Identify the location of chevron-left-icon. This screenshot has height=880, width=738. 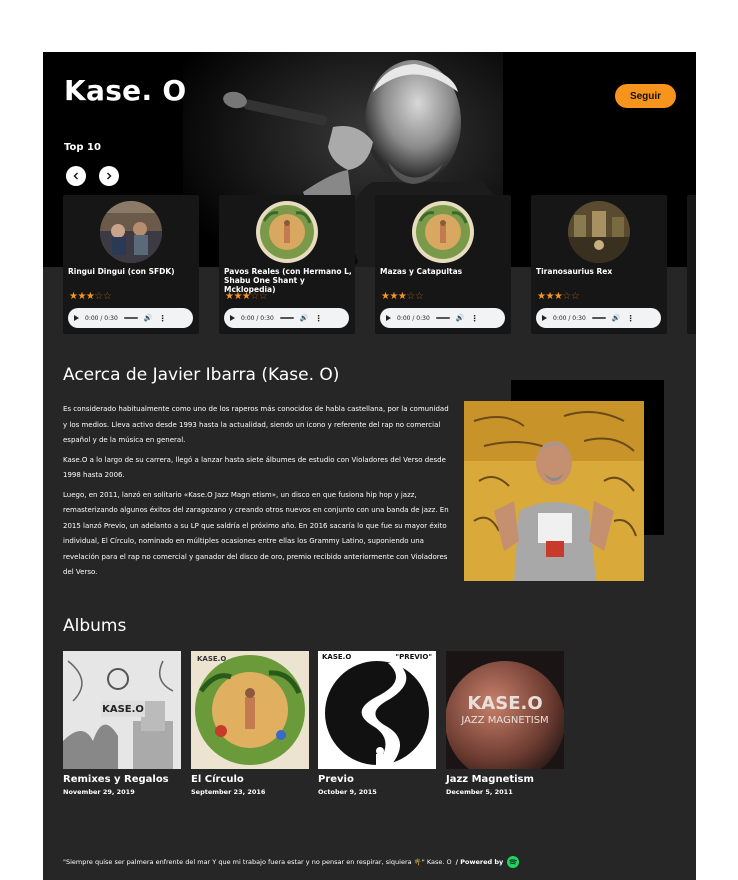
(75, 176).